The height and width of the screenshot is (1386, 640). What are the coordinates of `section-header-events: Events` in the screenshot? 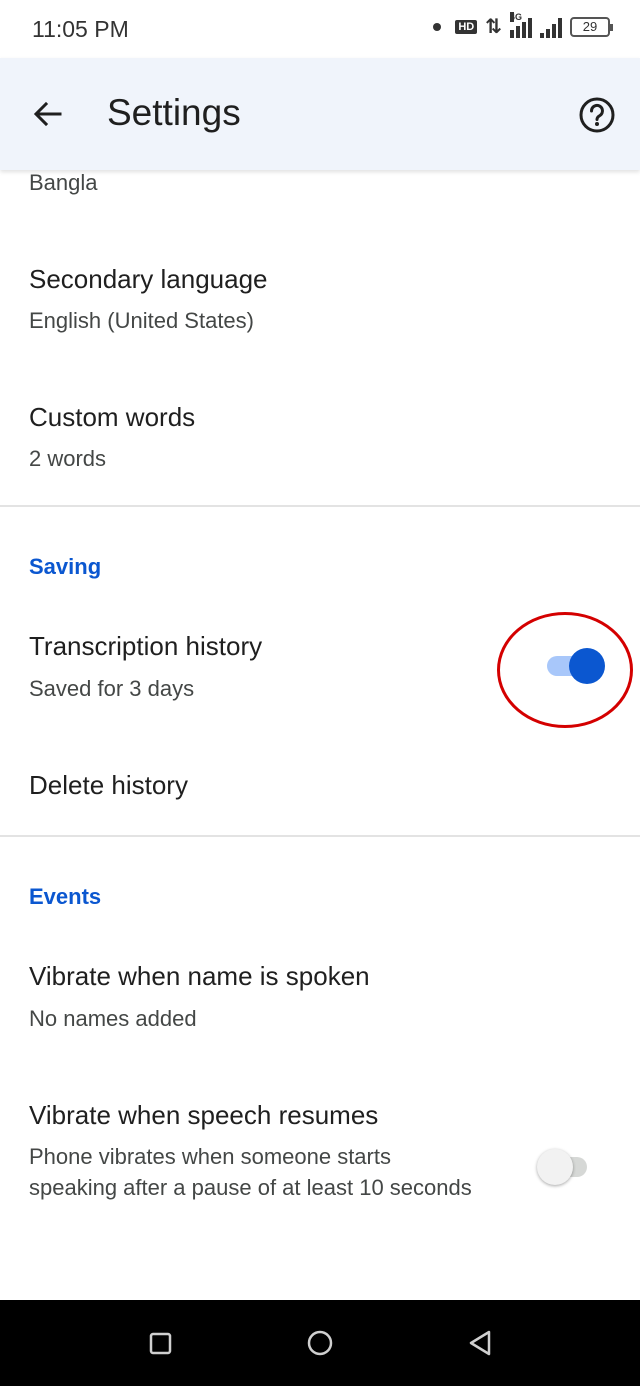 It's located at (65, 896).